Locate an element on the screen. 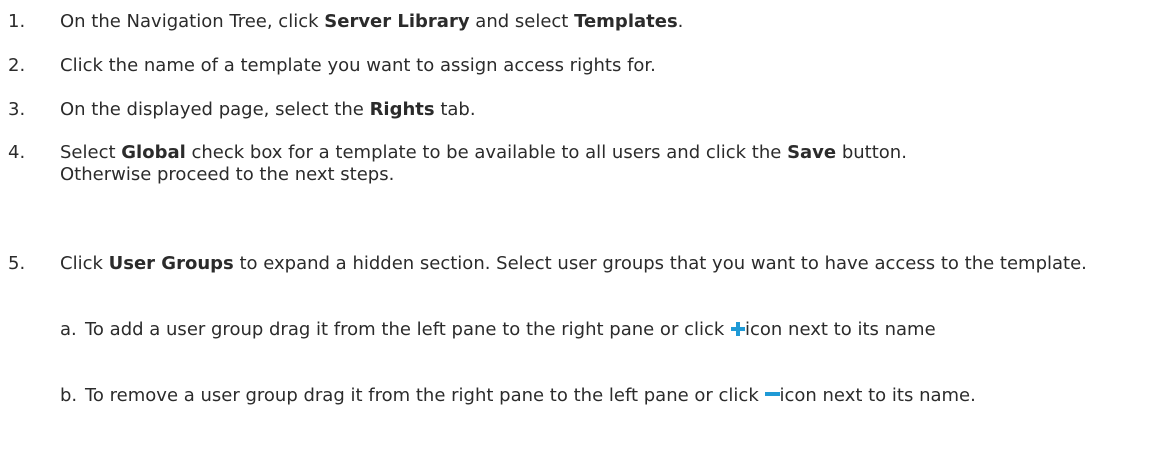  step-text-part: and select is located at coordinates (522, 21).